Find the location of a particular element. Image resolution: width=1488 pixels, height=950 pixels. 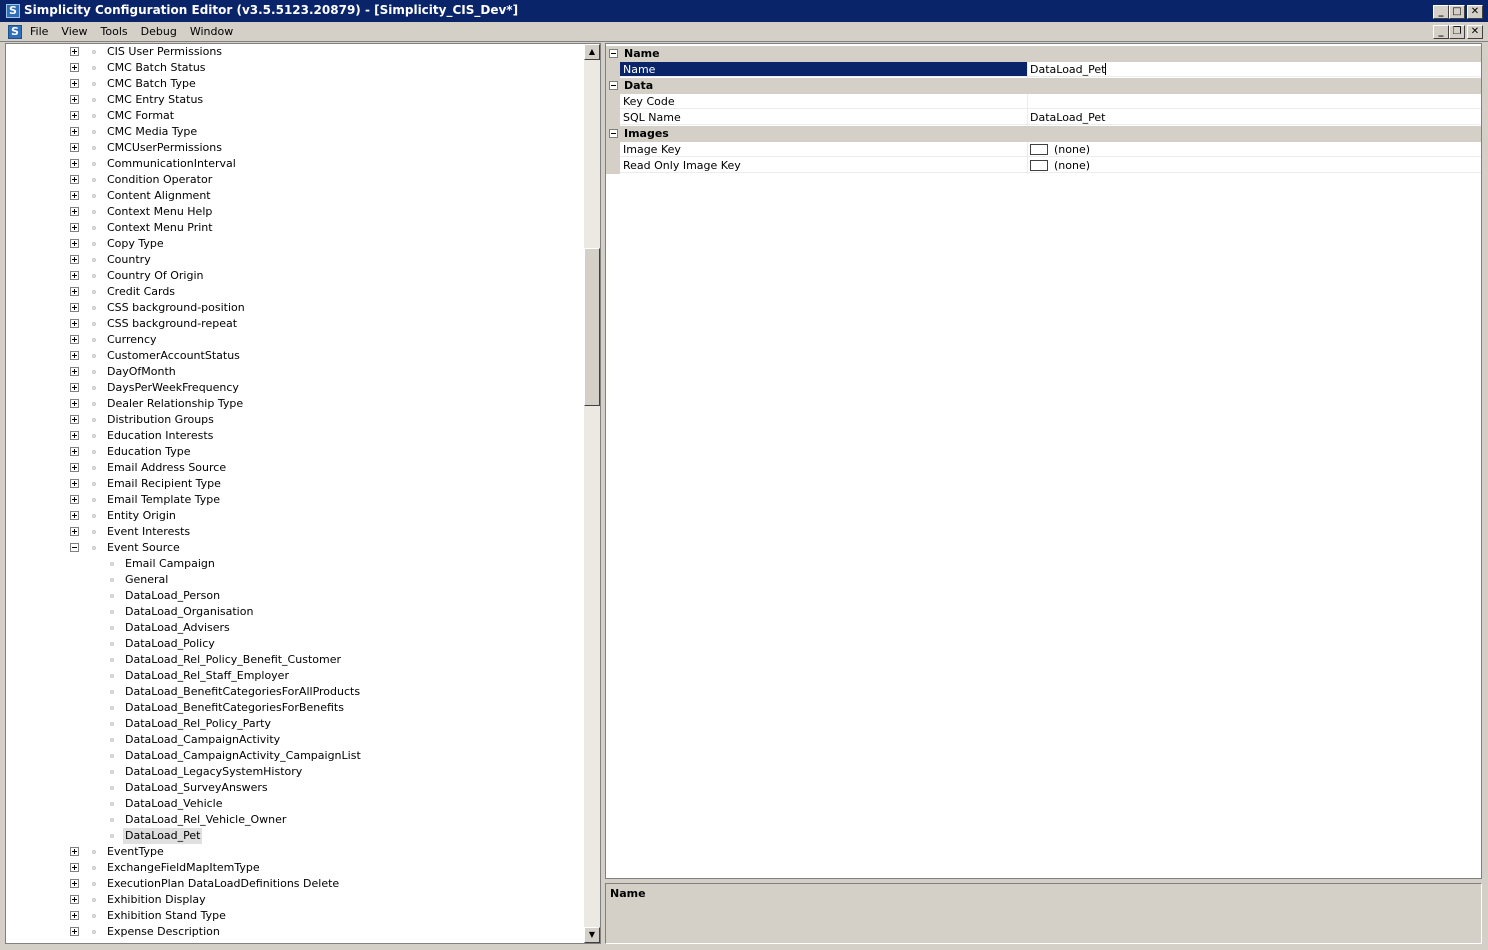

tree-item: DataLoad_LegacySystemHistory is located at coordinates (296, 772).